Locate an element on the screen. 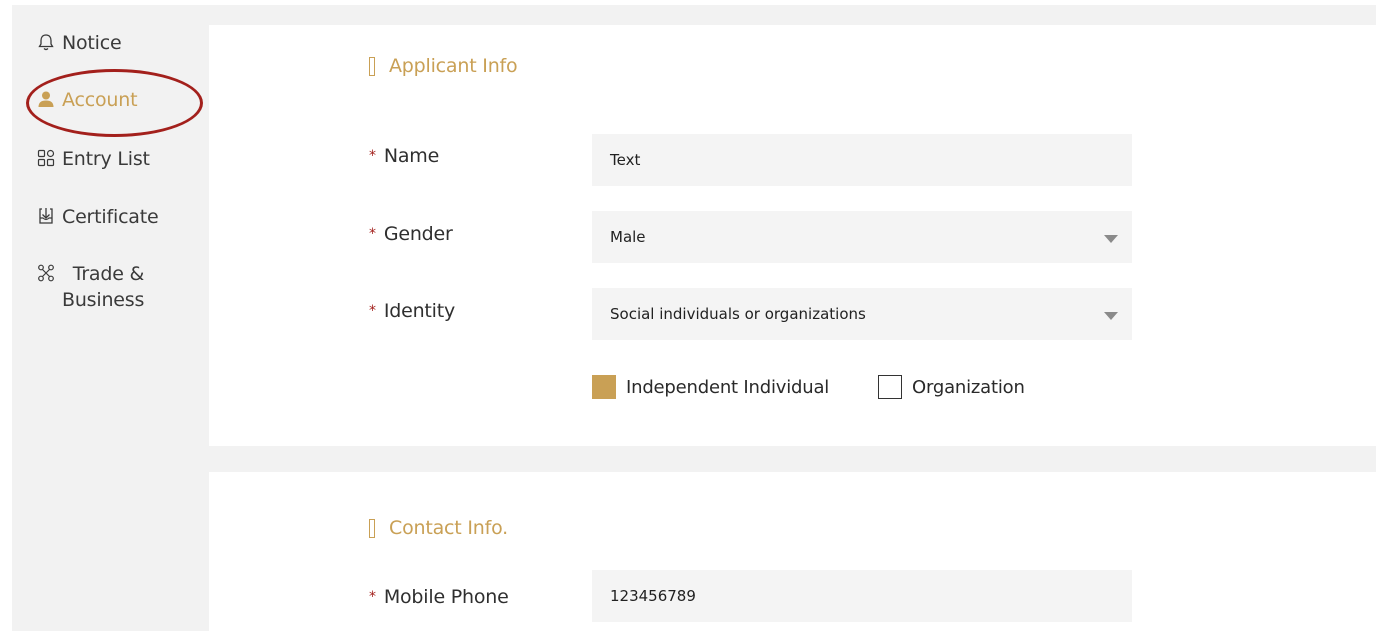 The width and height of the screenshot is (1376, 631). mobile-phone-label-text: Mobile Phone is located at coordinates (446, 597).